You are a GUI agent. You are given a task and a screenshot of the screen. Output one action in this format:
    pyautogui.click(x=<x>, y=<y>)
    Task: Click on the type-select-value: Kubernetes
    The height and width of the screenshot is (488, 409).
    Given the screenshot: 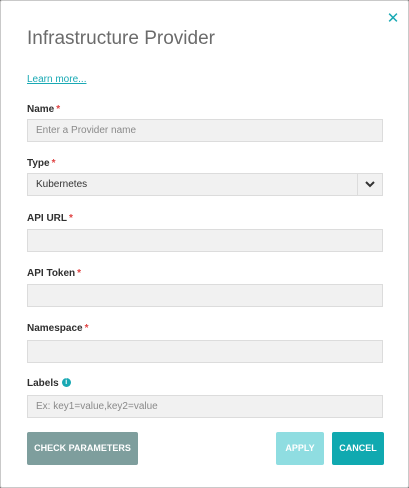 What is the action you would take?
    pyautogui.click(x=62, y=184)
    